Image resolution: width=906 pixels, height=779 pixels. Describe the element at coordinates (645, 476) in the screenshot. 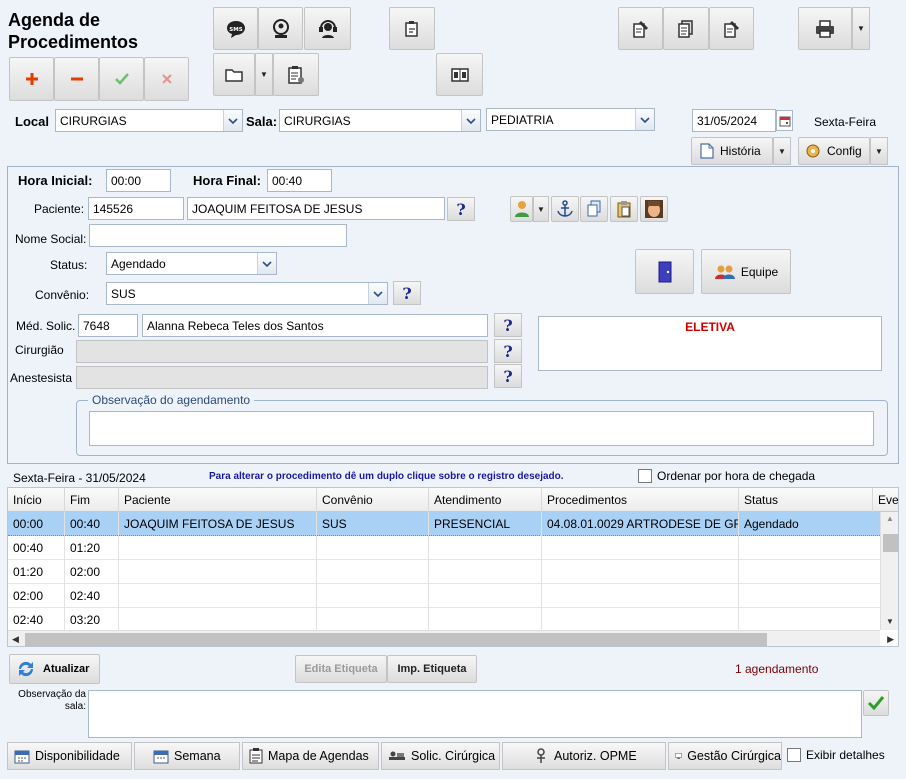

I see `order-by-arrival-check` at that location.